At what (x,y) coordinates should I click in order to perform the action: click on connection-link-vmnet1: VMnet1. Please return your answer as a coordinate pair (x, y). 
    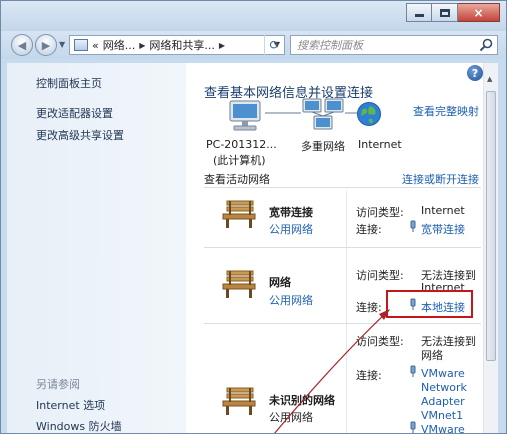
    Looking at the image, I should click on (442, 415).